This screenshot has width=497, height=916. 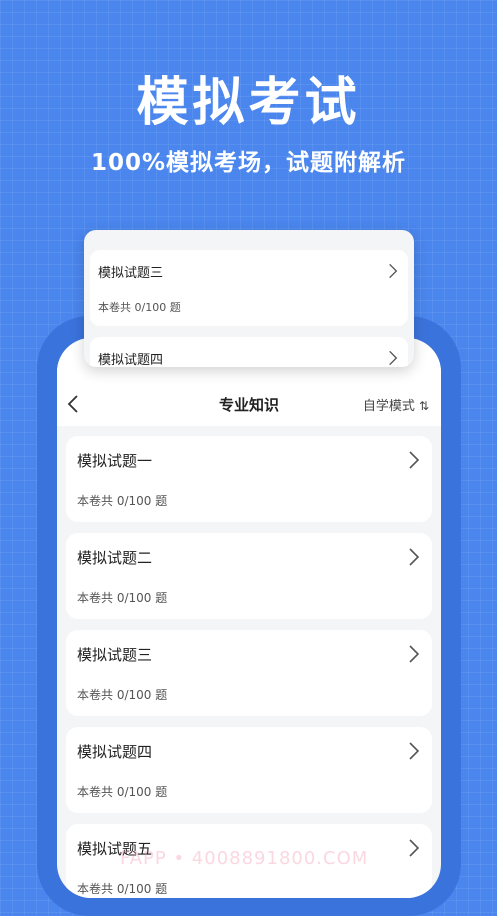 What do you see at coordinates (115, 558) in the screenshot?
I see `exam-item-title: 模拟试题二` at bounding box center [115, 558].